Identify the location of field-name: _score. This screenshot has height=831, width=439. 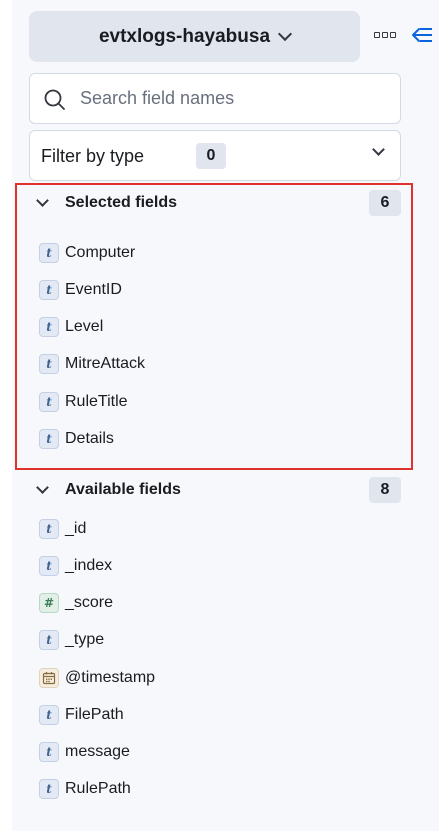
(89, 602).